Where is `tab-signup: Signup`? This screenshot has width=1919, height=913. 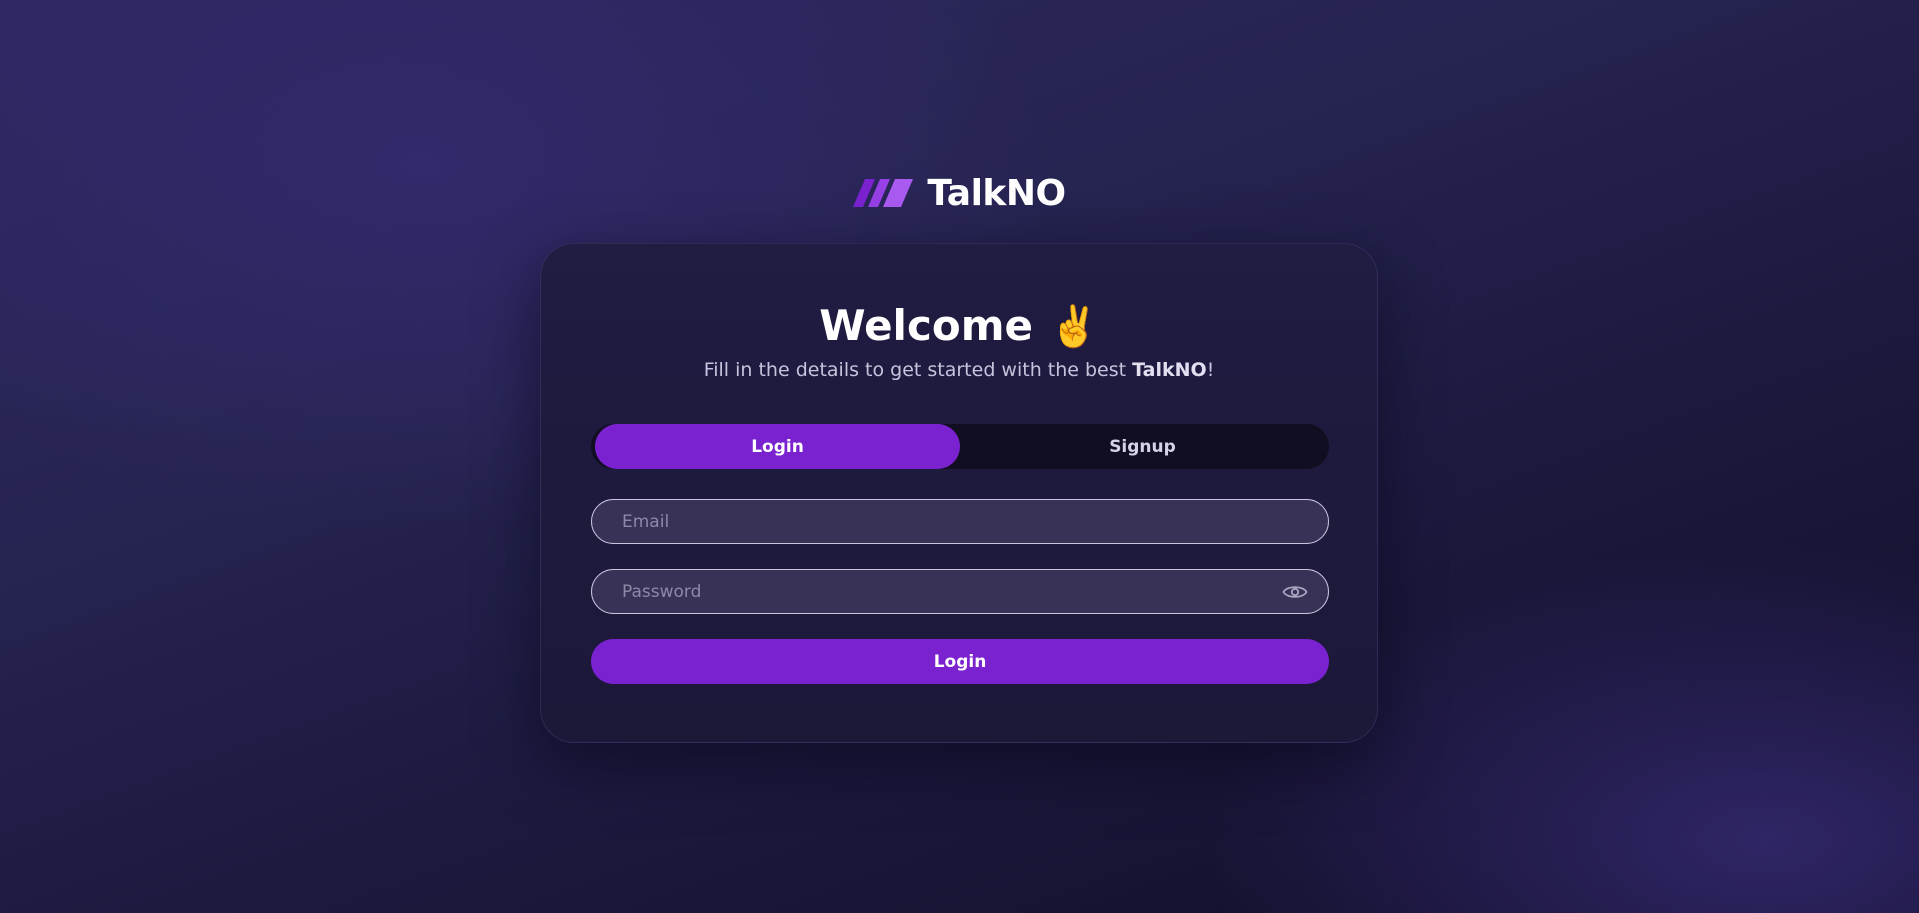 tab-signup: Signup is located at coordinates (1142, 446).